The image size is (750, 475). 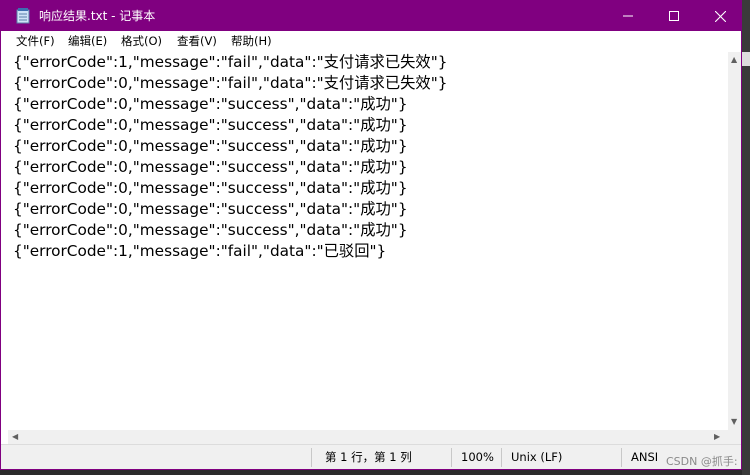 What do you see at coordinates (97, 16) in the screenshot?
I see `window-title: 响应结果.txt - 记事本` at bounding box center [97, 16].